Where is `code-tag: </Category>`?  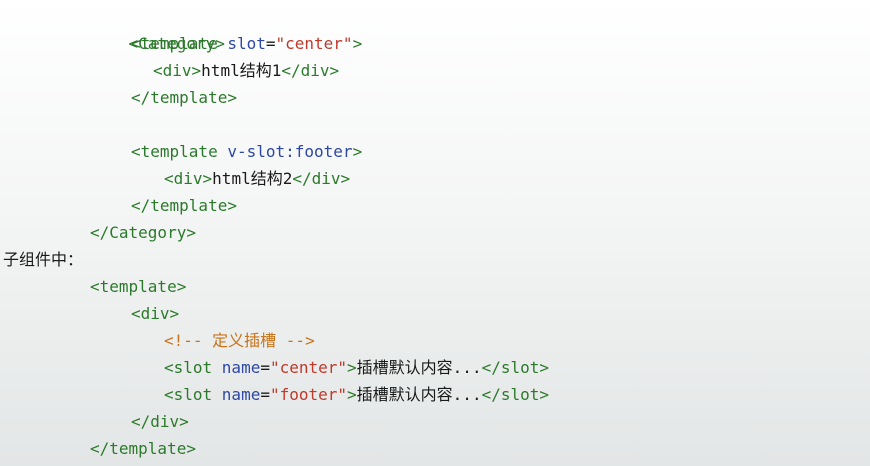 code-tag: </Category> is located at coordinates (143, 232).